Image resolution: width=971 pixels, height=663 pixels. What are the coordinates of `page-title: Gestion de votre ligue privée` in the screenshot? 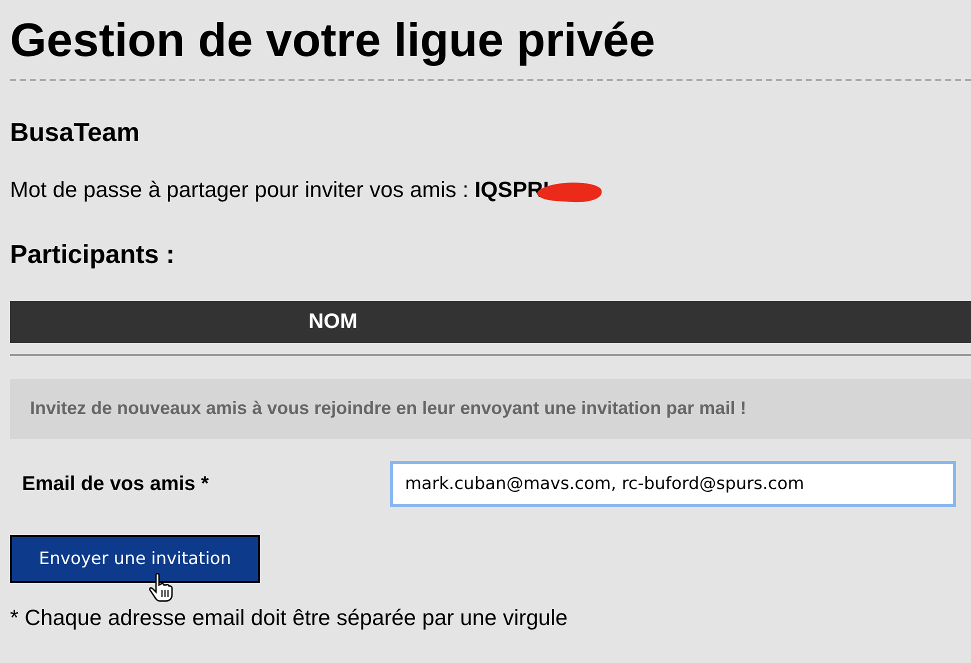 It's located at (333, 39).